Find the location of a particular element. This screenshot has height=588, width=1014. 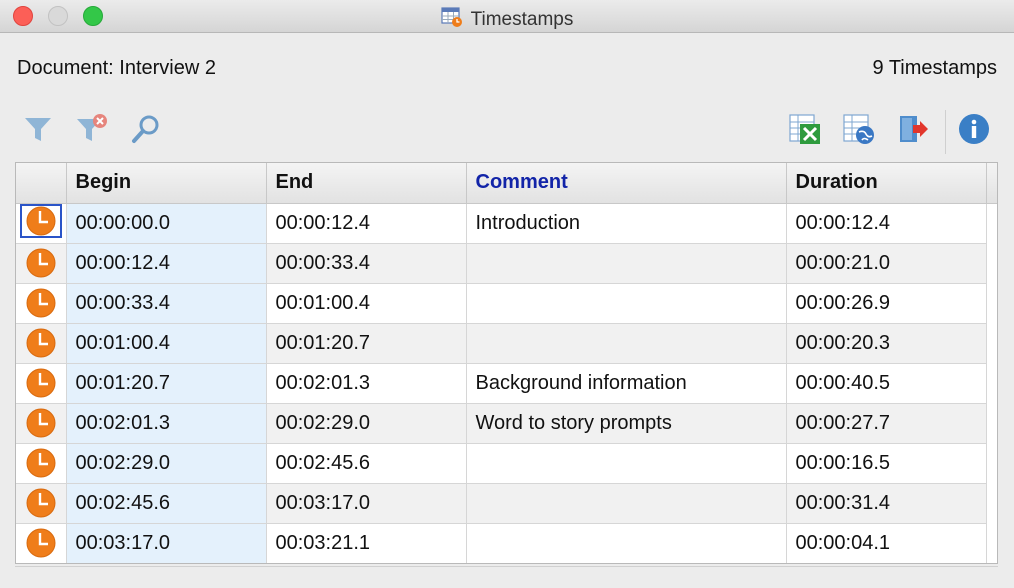

table-row: 00:02:45.6 00:03:17.0 00:00:31.4 is located at coordinates (506, 503).